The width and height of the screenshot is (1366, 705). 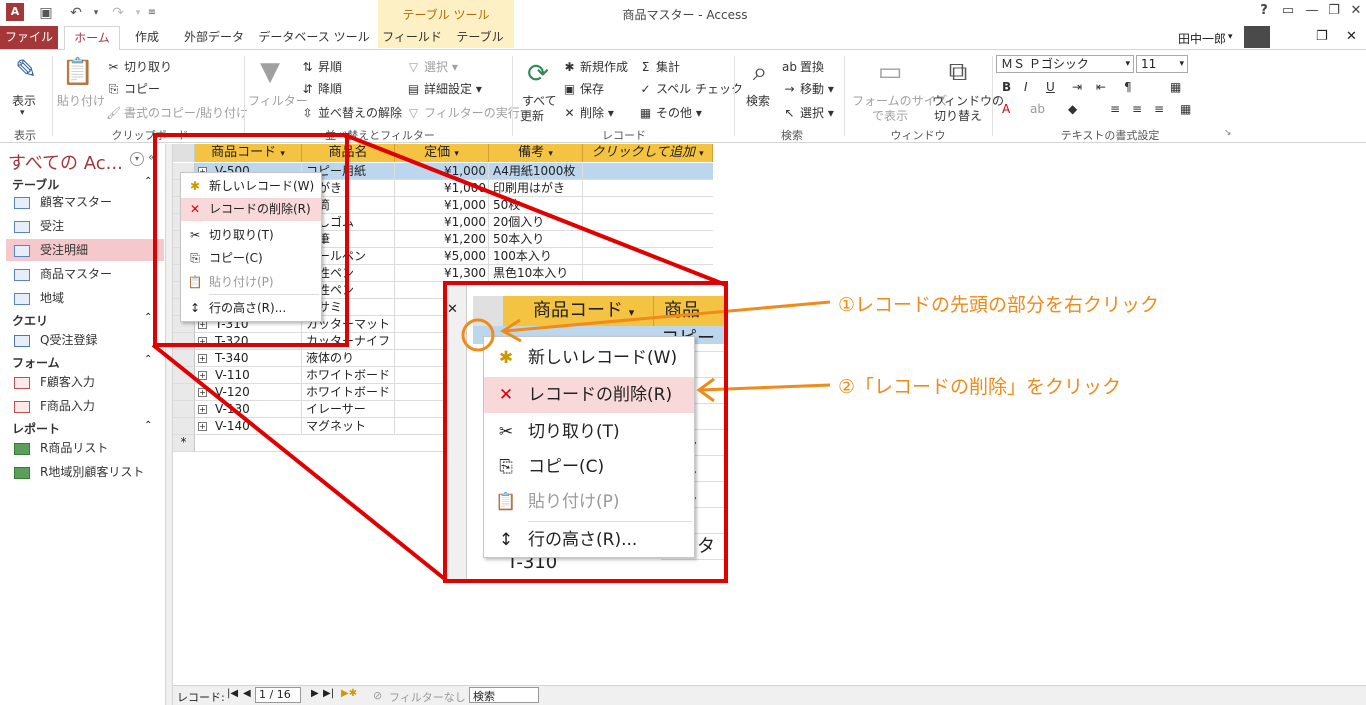 What do you see at coordinates (980, 387) in the screenshot?
I see `annotation-step-2: ②「レコードの削除」をクリック` at bounding box center [980, 387].